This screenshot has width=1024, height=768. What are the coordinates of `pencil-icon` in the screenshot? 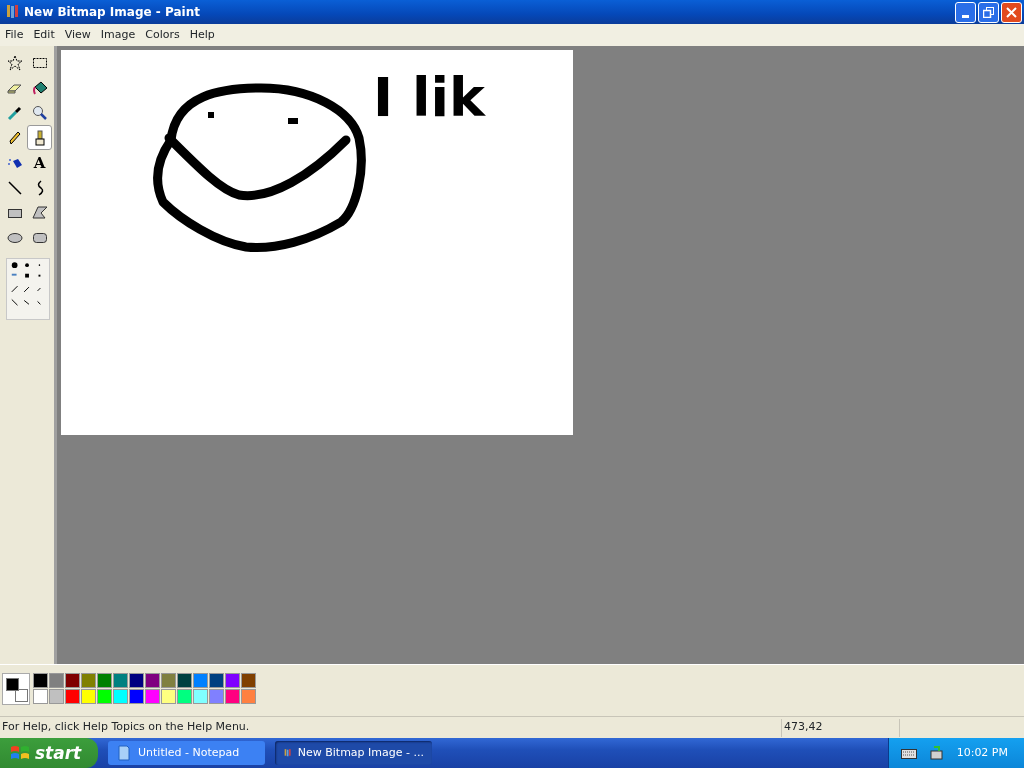 It's located at (14, 137).